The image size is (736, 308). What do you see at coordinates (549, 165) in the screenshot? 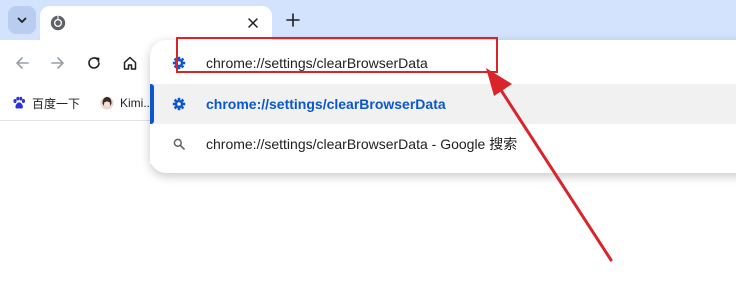
I see `annotation-arrow` at bounding box center [549, 165].